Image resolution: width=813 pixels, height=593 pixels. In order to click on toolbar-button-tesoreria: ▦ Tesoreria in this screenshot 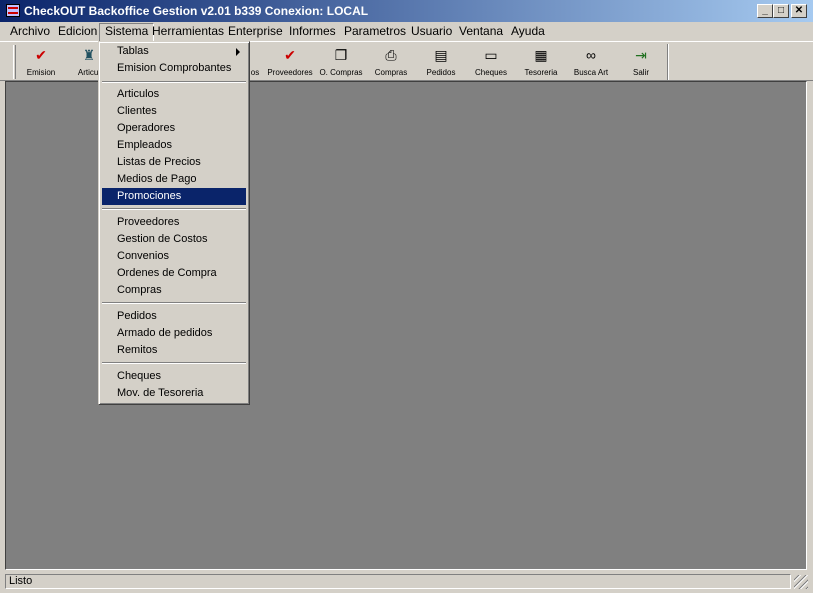, I will do `click(541, 62)`.